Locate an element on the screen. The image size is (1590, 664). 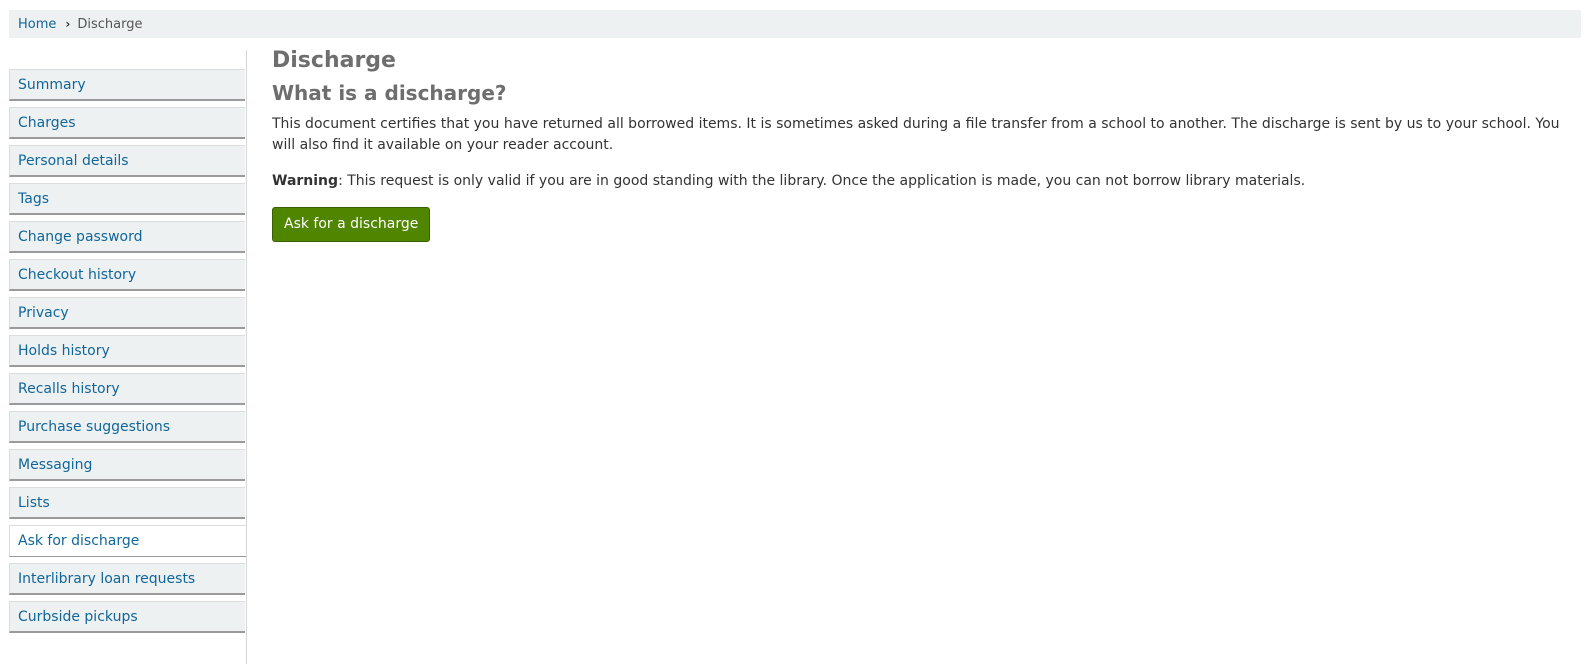
ask-for-discharge-button: Ask for a discharge is located at coordinates (351, 224).